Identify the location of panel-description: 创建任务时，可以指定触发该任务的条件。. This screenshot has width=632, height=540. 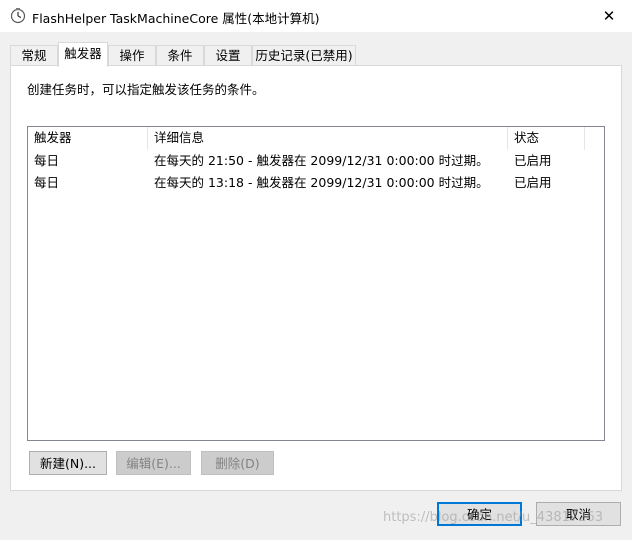
(146, 89).